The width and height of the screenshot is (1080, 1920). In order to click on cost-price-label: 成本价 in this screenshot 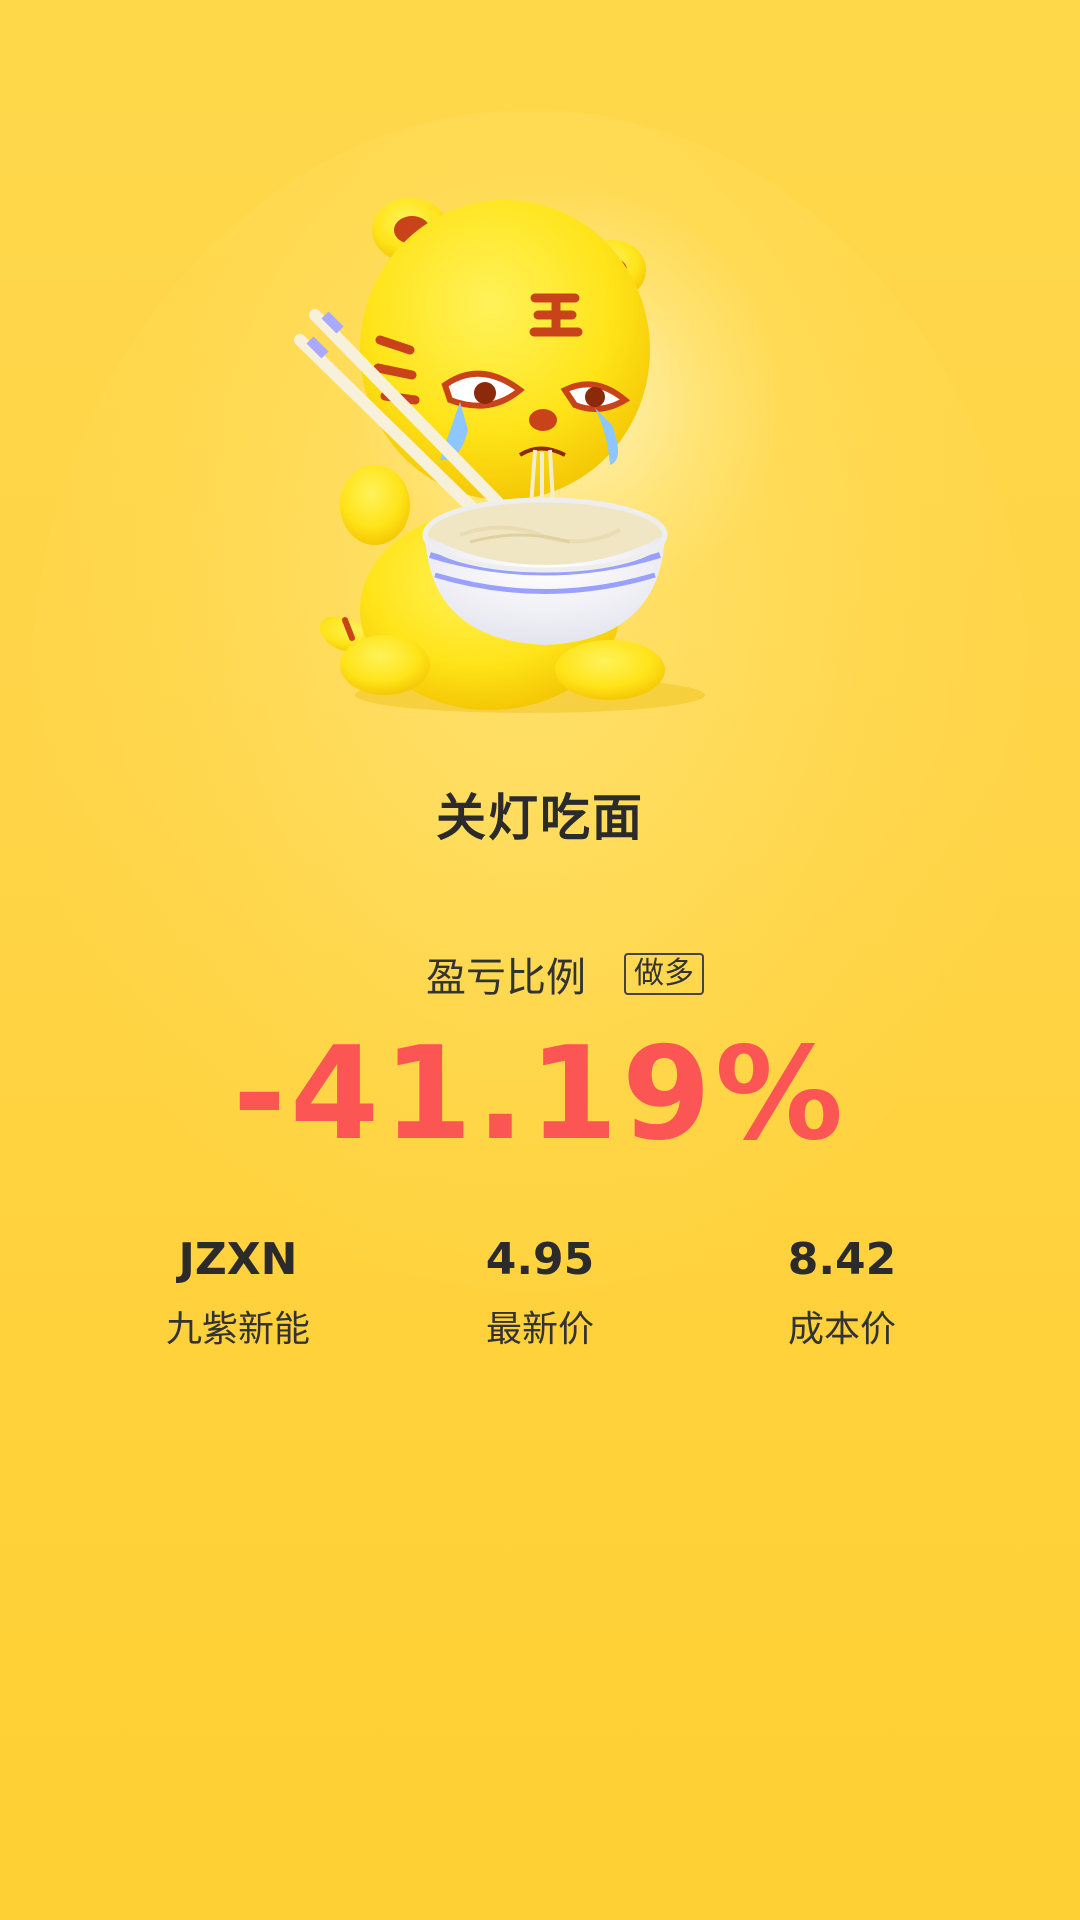, I will do `click(841, 1329)`.